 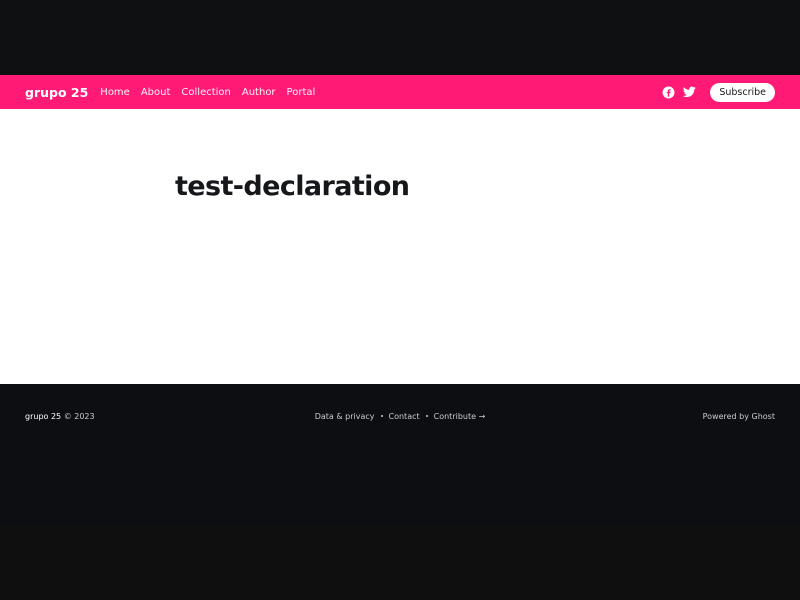 I want to click on site-brand-link: grupo 25, so click(x=56, y=92).